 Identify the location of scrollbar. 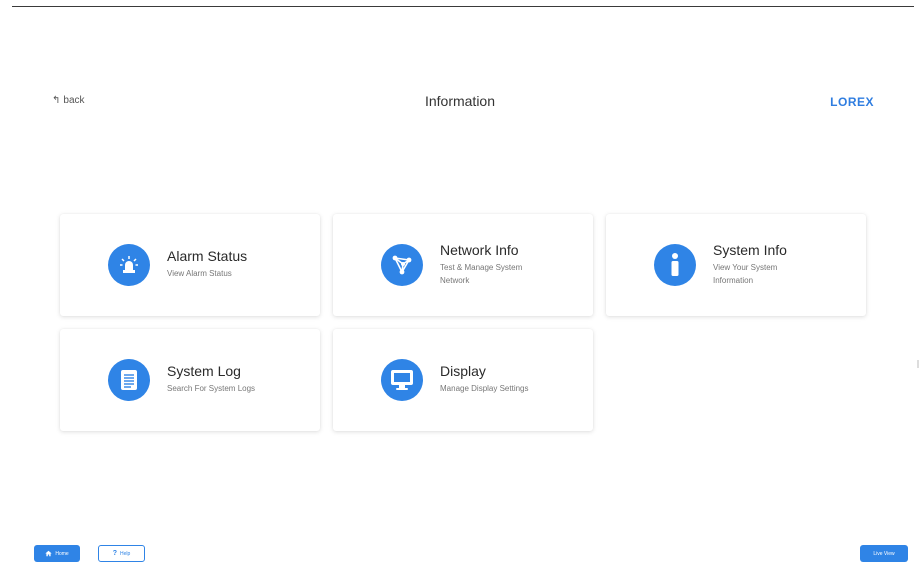
(918, 364).